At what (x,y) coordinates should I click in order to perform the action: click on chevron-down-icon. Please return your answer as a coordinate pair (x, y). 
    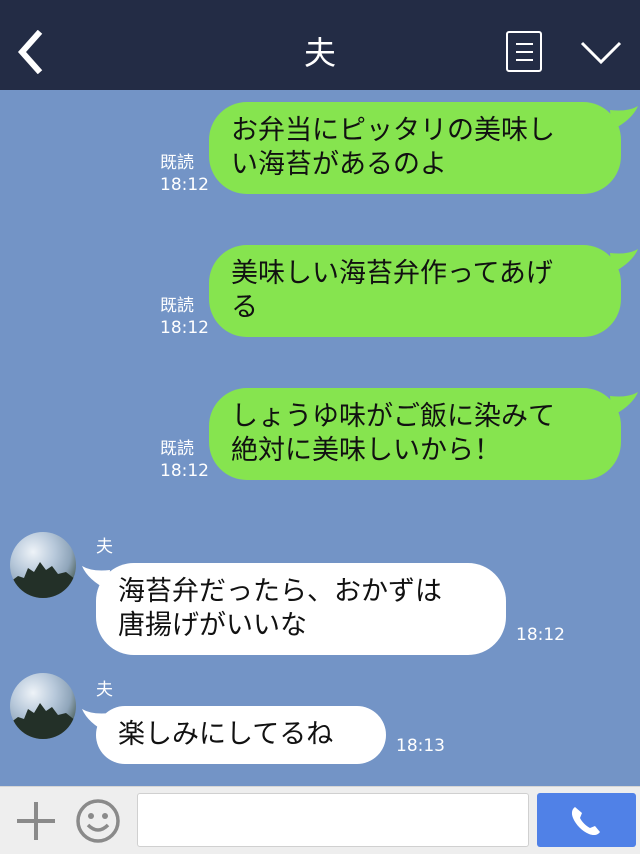
    Looking at the image, I should click on (601, 53).